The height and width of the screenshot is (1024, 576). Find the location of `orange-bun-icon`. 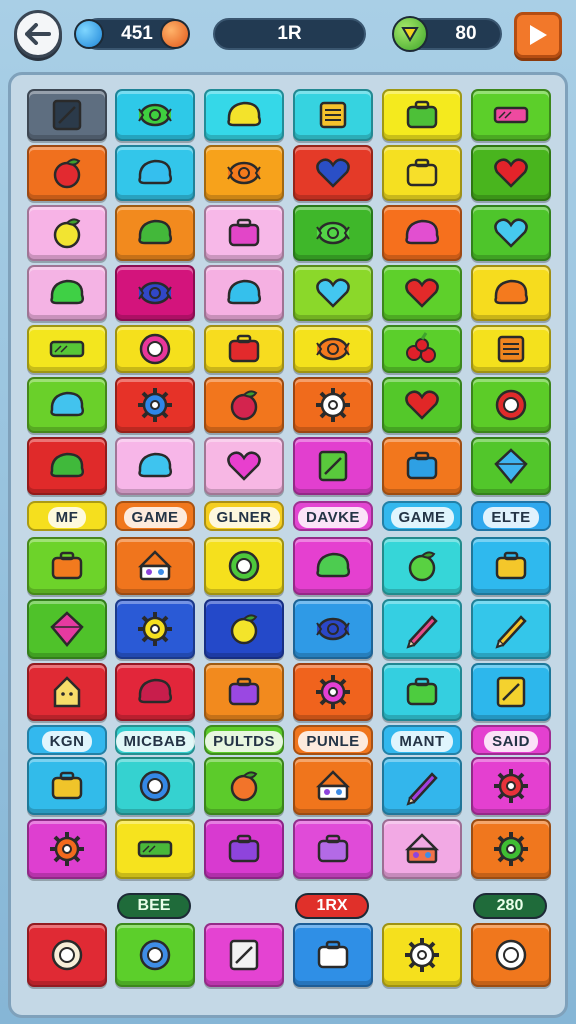

orange-bun-icon is located at coordinates (511, 293).